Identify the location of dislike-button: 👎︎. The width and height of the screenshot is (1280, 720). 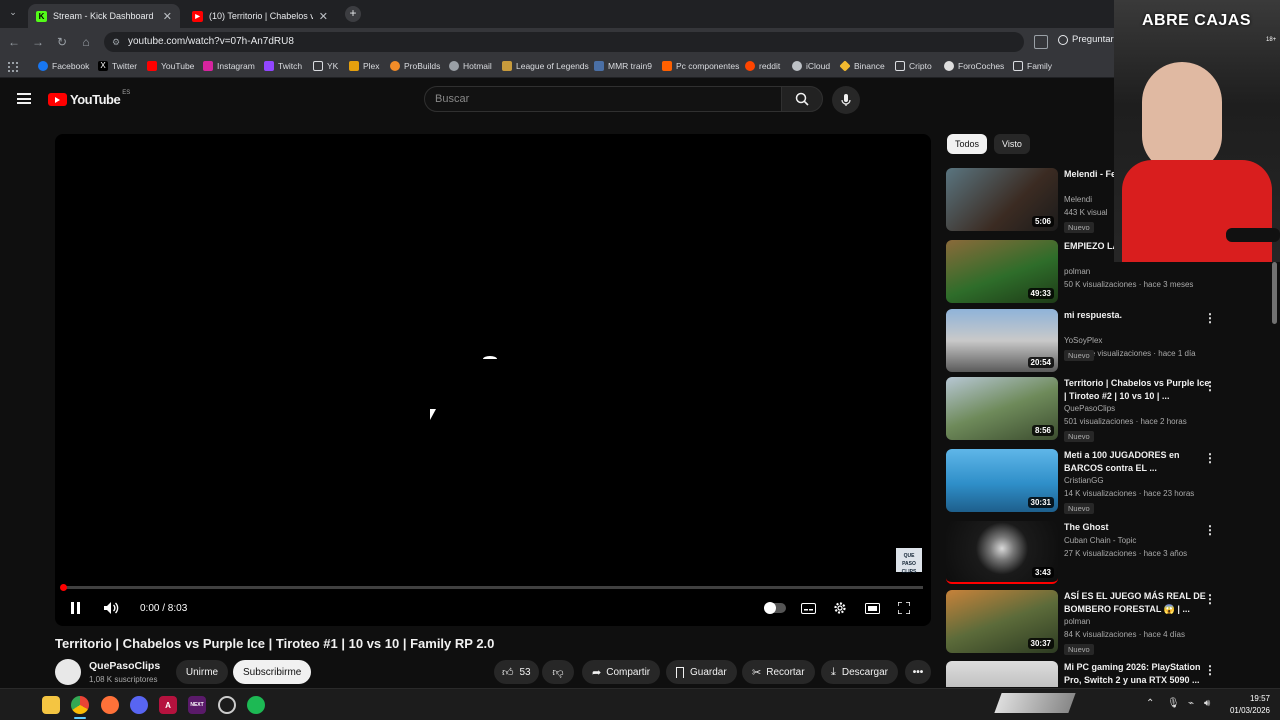
(558, 672).